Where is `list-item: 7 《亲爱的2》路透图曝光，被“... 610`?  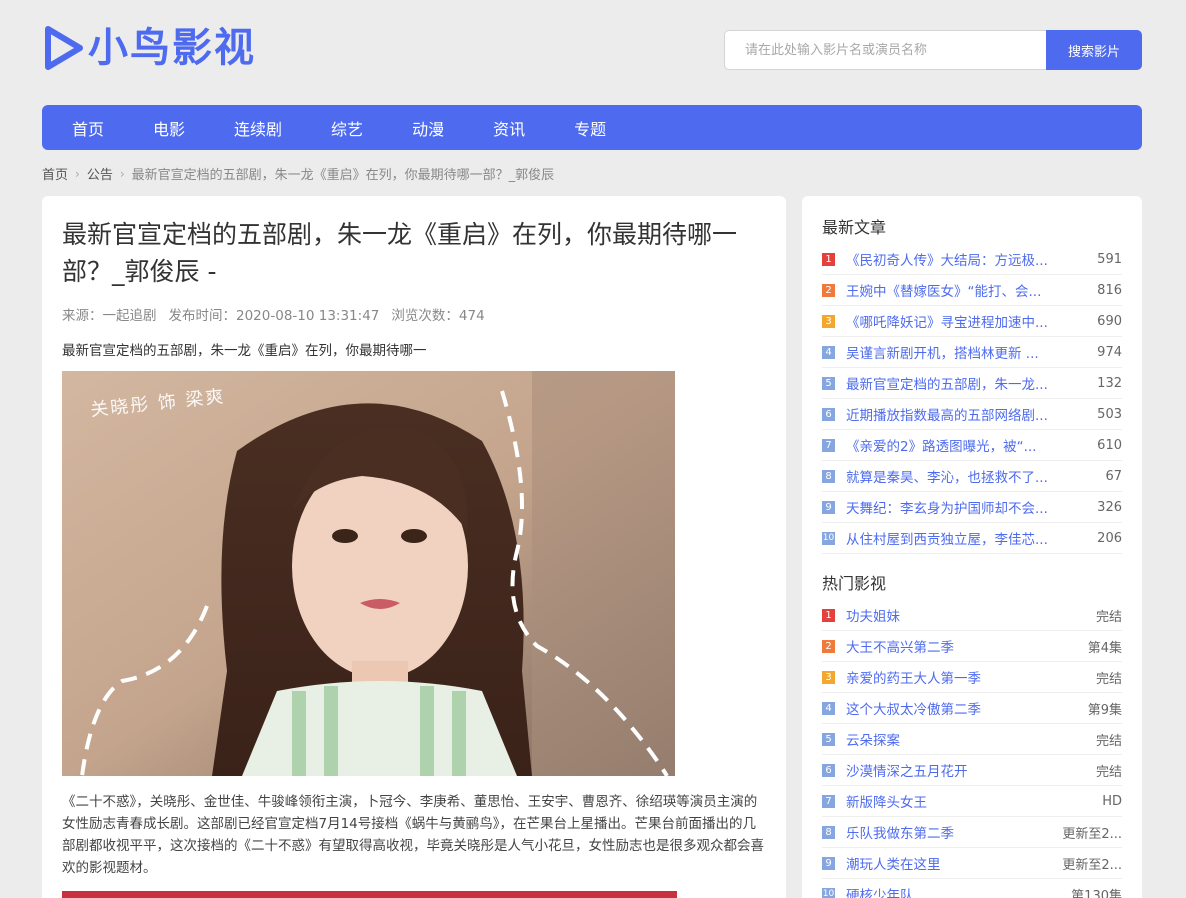
list-item: 7 《亲爱的2》路透图曝光，被“... 610 is located at coordinates (972, 445).